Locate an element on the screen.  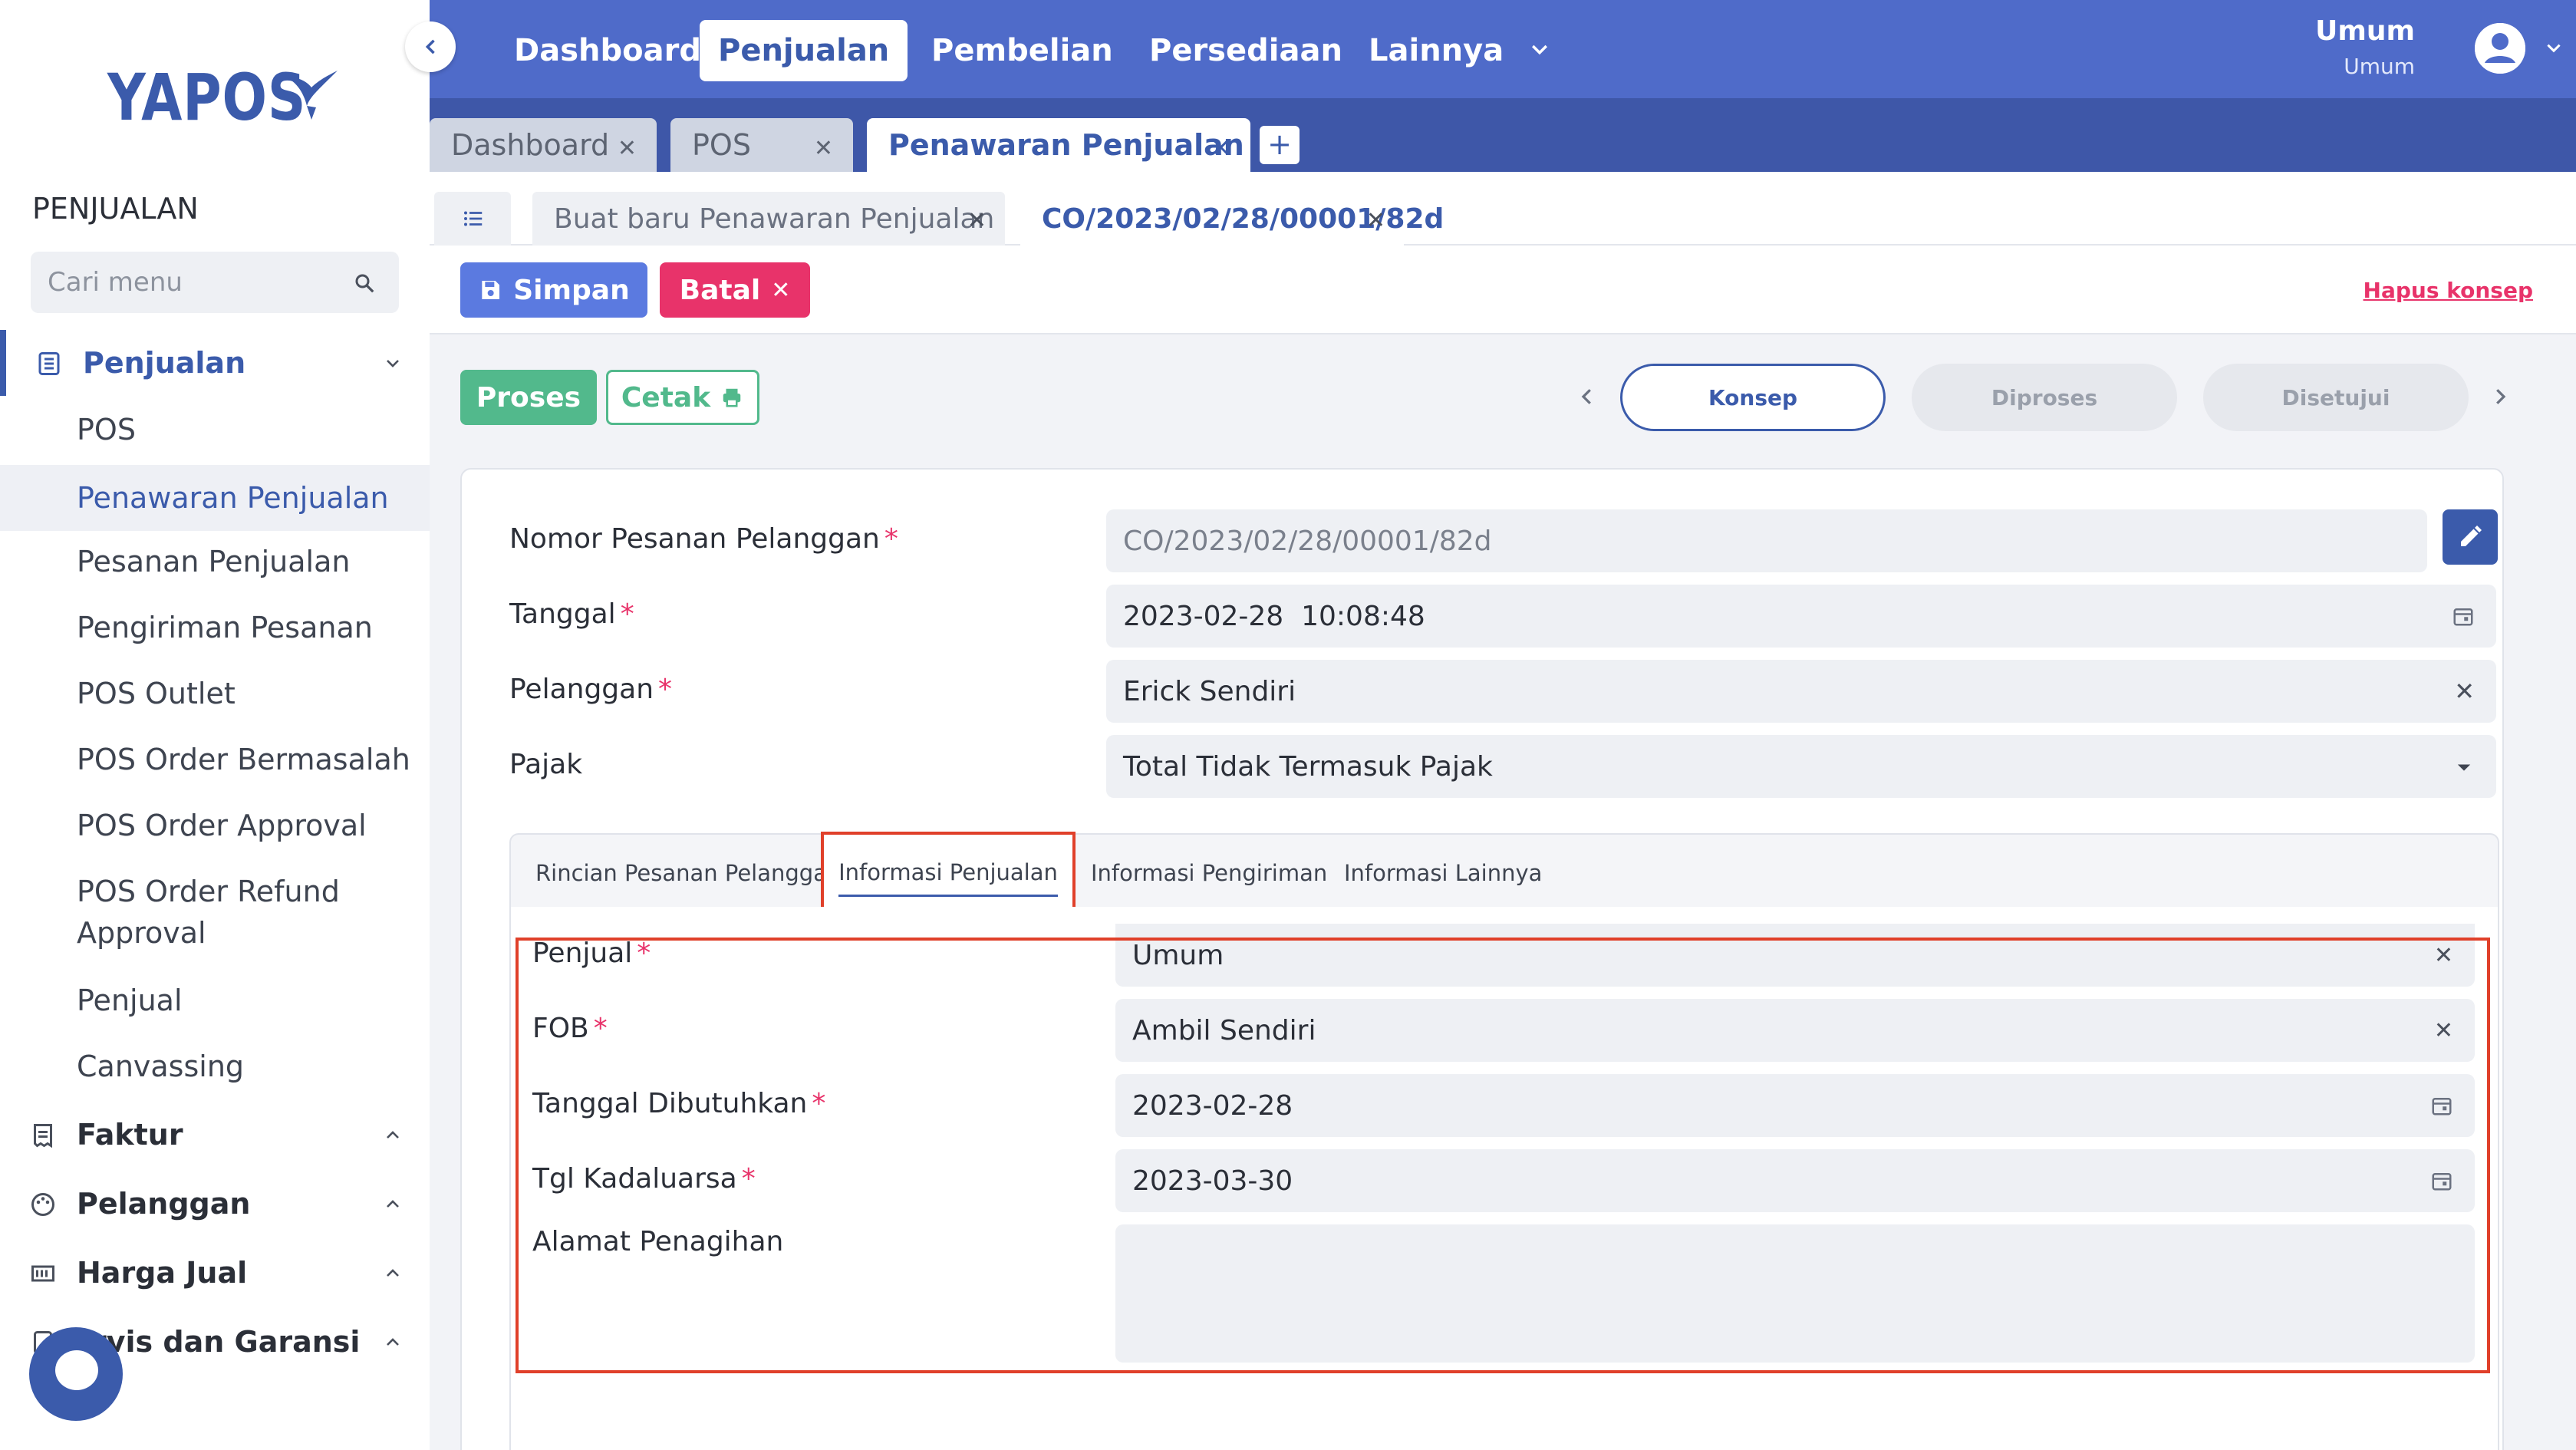
list-icon is located at coordinates (473, 218).